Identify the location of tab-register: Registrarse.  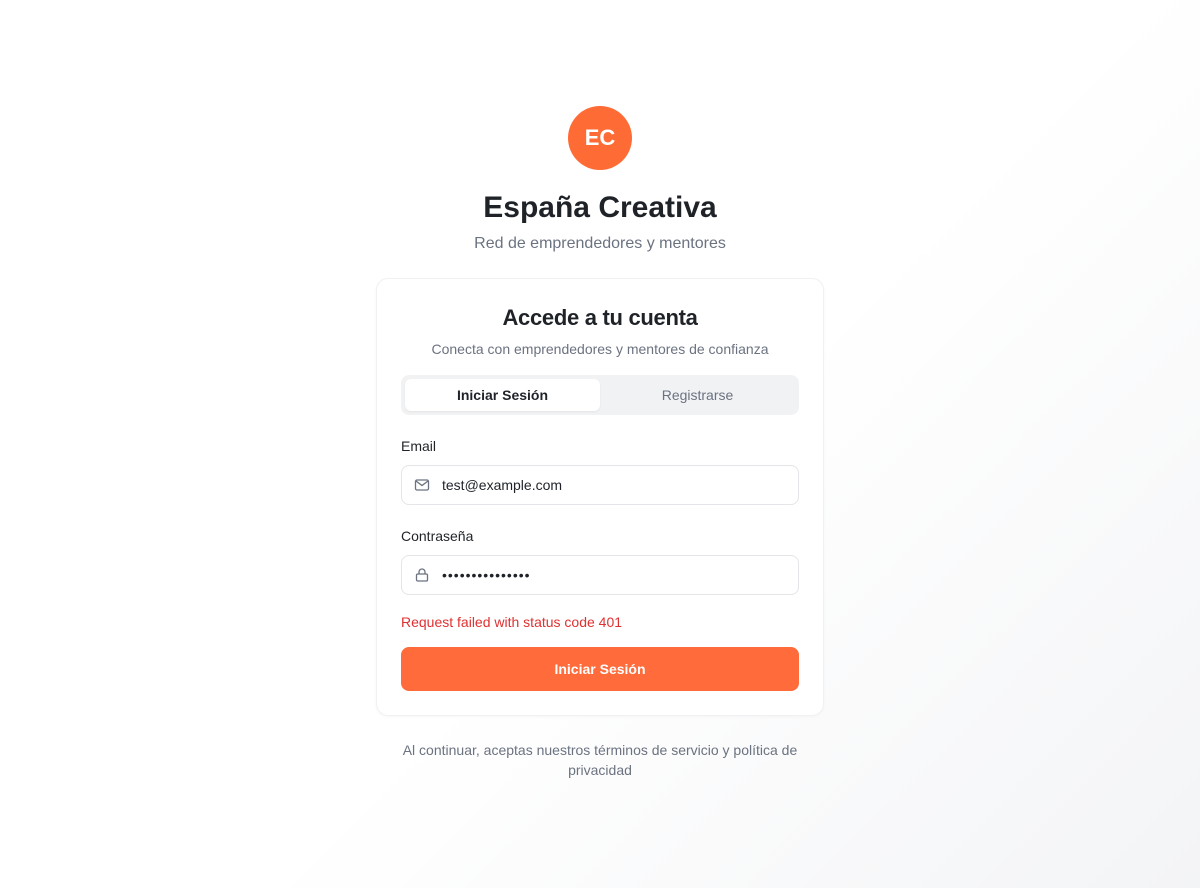
(697, 395).